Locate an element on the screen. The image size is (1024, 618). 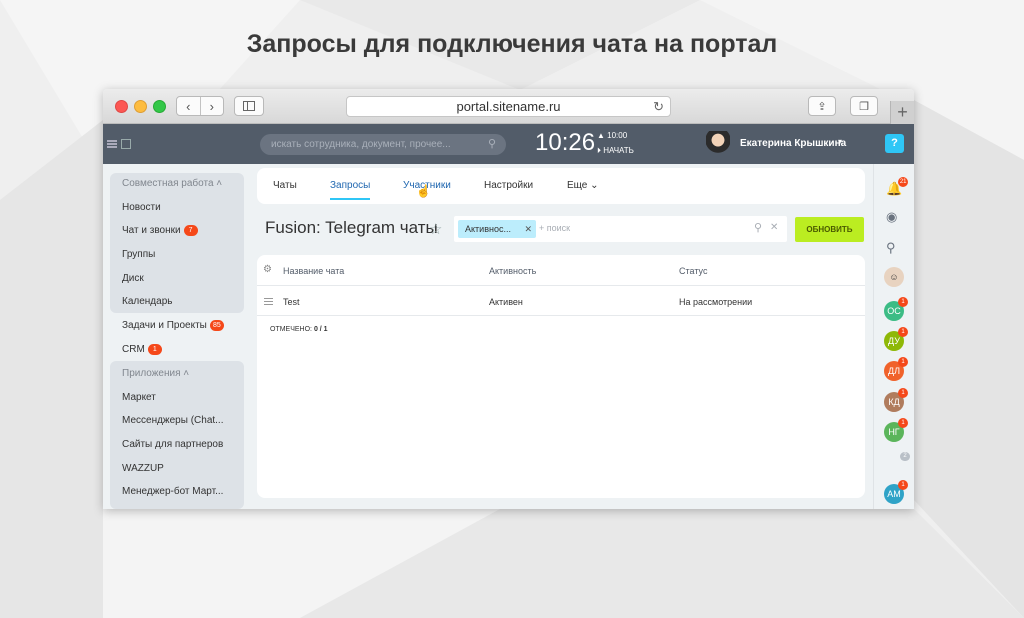
clear-icon: ✕ is located at coordinates (774, 227).